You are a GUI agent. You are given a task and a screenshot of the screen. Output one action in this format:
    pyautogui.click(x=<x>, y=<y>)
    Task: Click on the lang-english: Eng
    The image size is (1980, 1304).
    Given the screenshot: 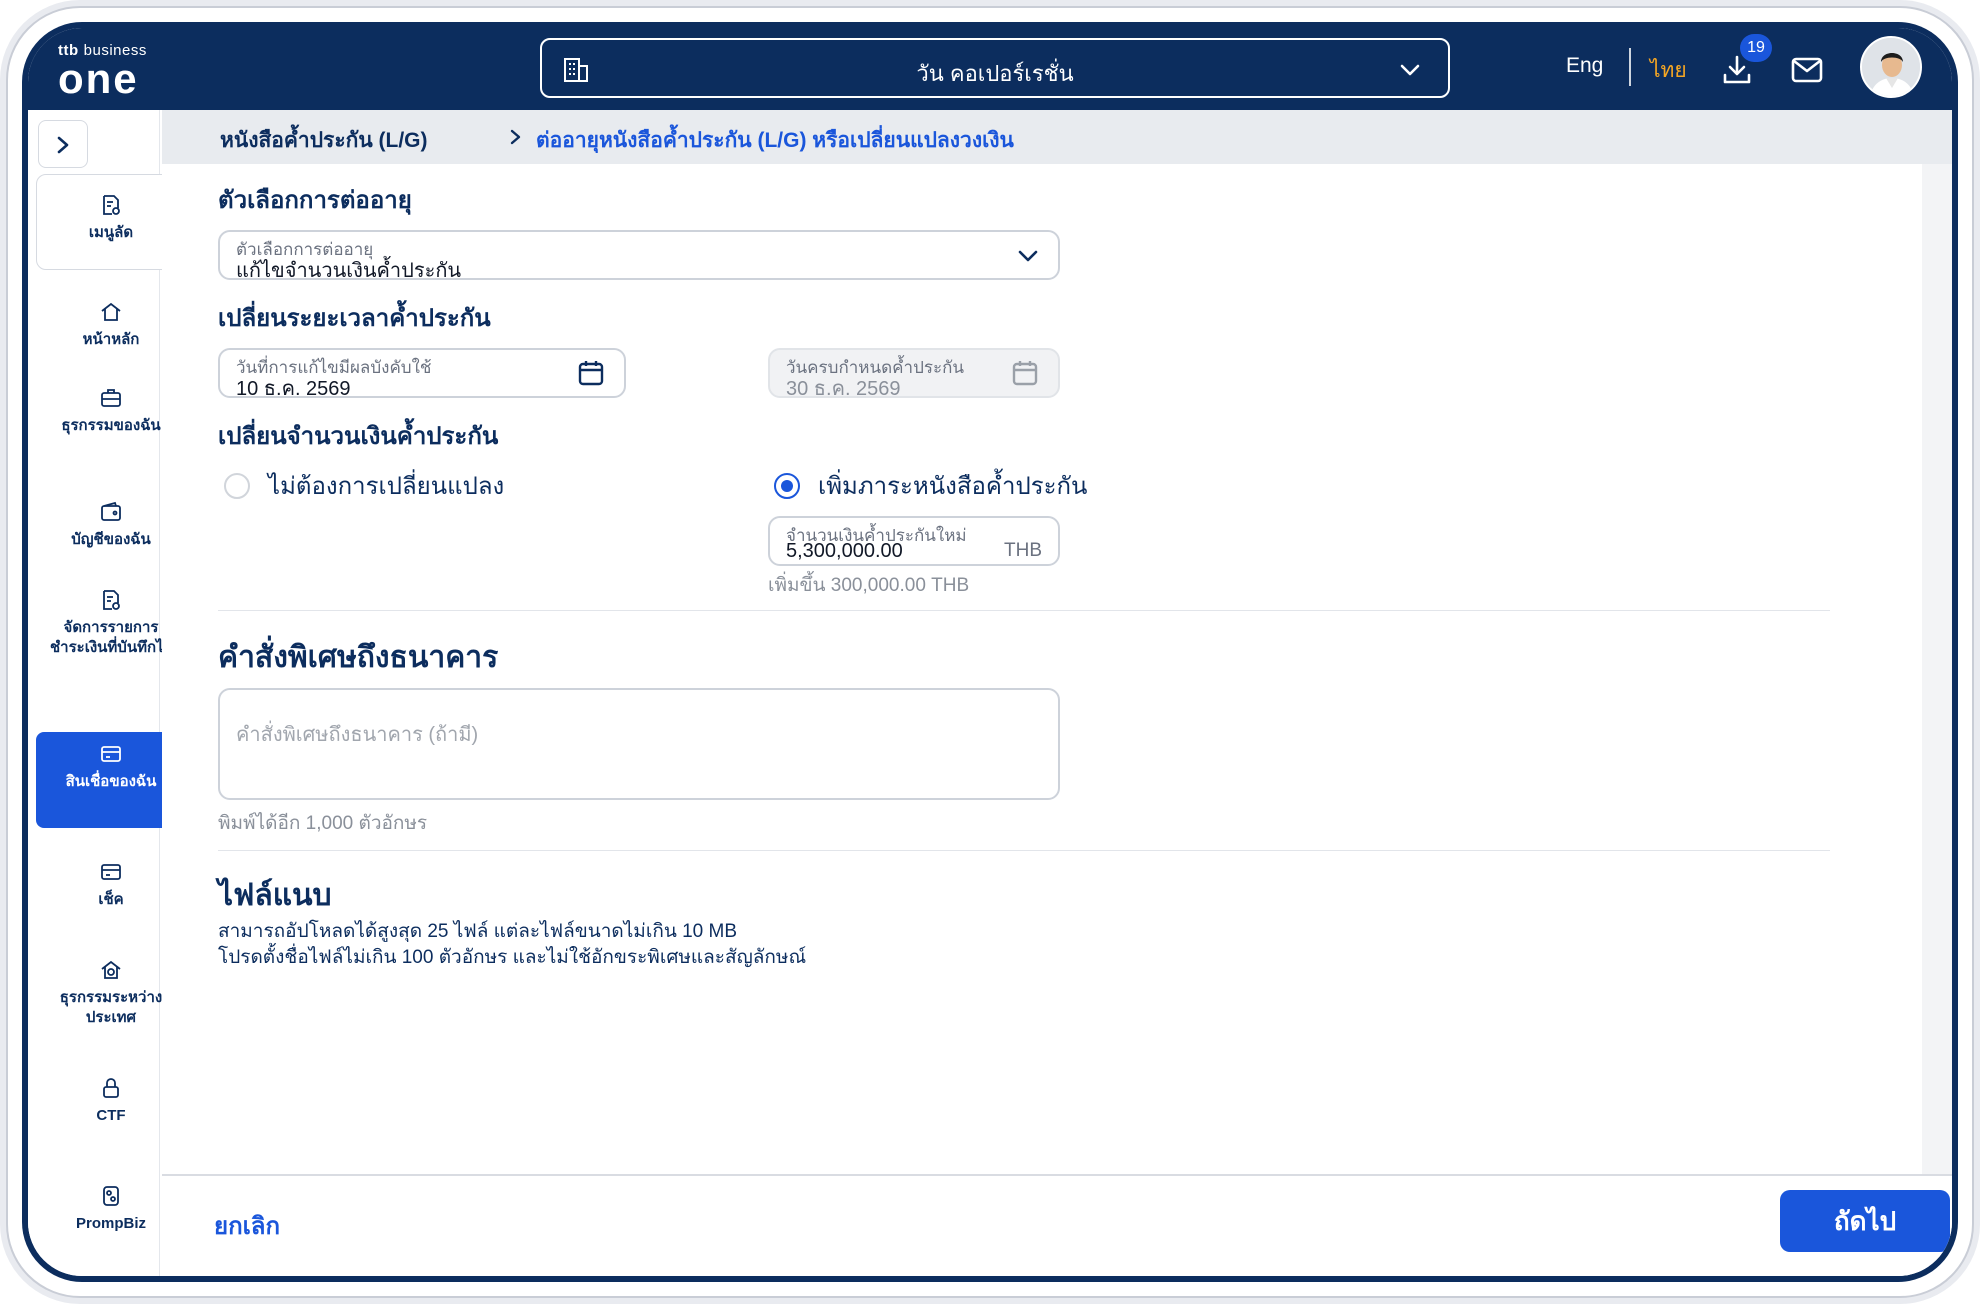 What is the action you would take?
    pyautogui.click(x=1584, y=66)
    